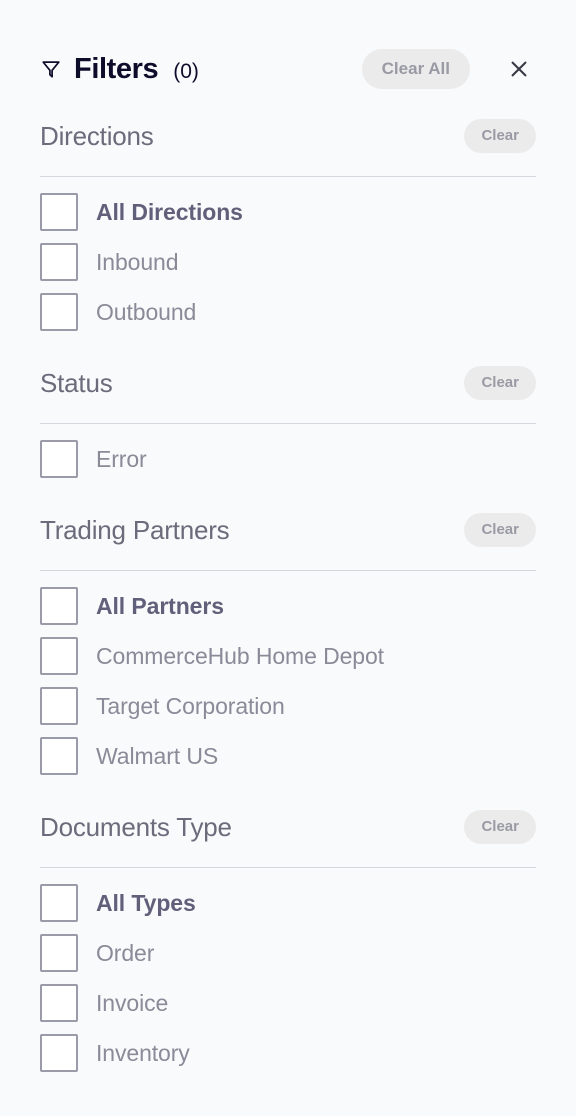 Image resolution: width=576 pixels, height=1116 pixels. Describe the element at coordinates (76, 383) in the screenshot. I see `section-title-status: Status` at that location.